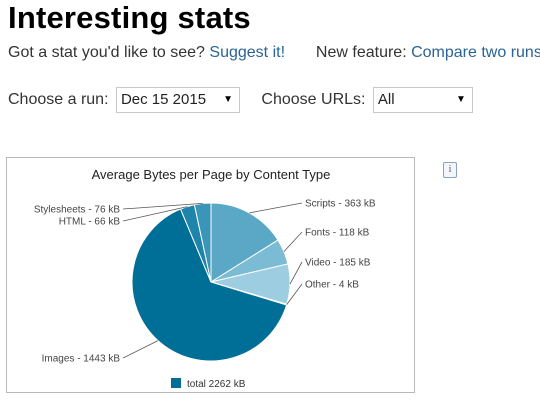 Image resolution: width=540 pixels, height=400 pixels. Describe the element at coordinates (296, 273) in the screenshot. I see `leader-line-video` at that location.